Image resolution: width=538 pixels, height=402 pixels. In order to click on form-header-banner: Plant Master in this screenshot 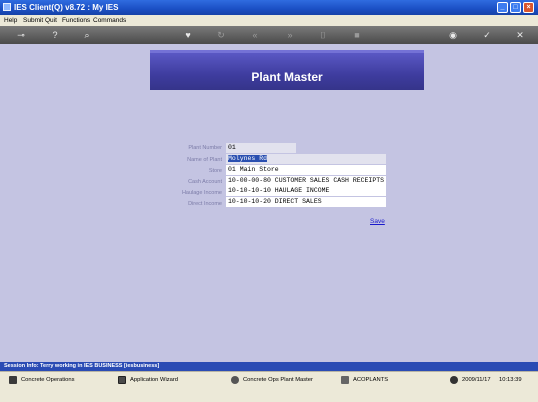, I will do `click(287, 70)`.